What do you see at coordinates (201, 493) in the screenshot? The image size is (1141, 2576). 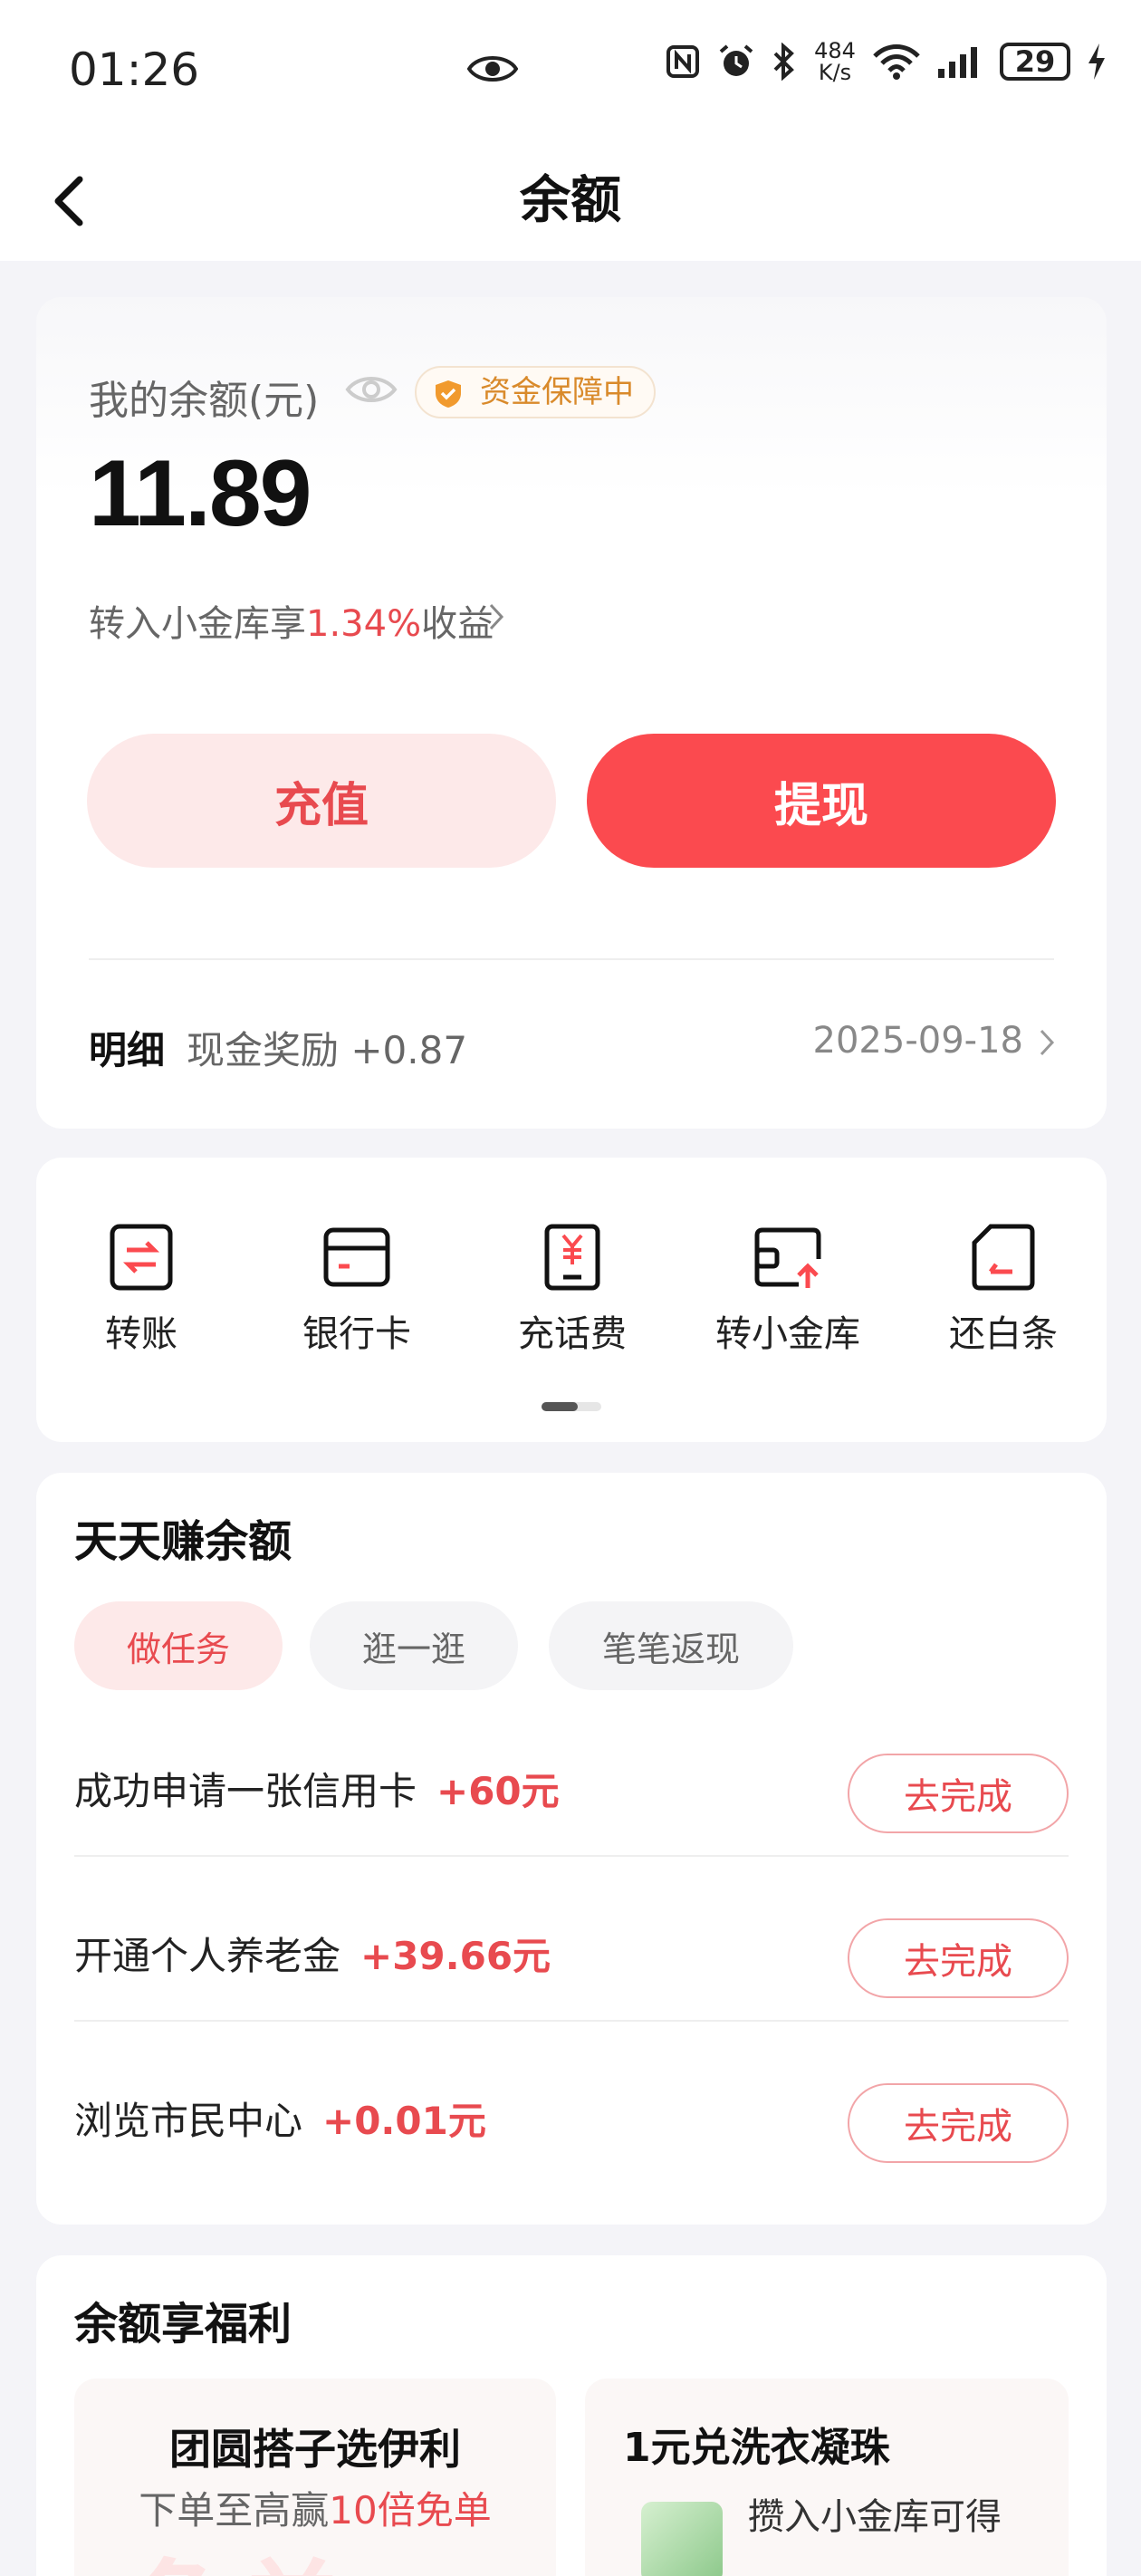 I see `balance-amount: 11.89` at bounding box center [201, 493].